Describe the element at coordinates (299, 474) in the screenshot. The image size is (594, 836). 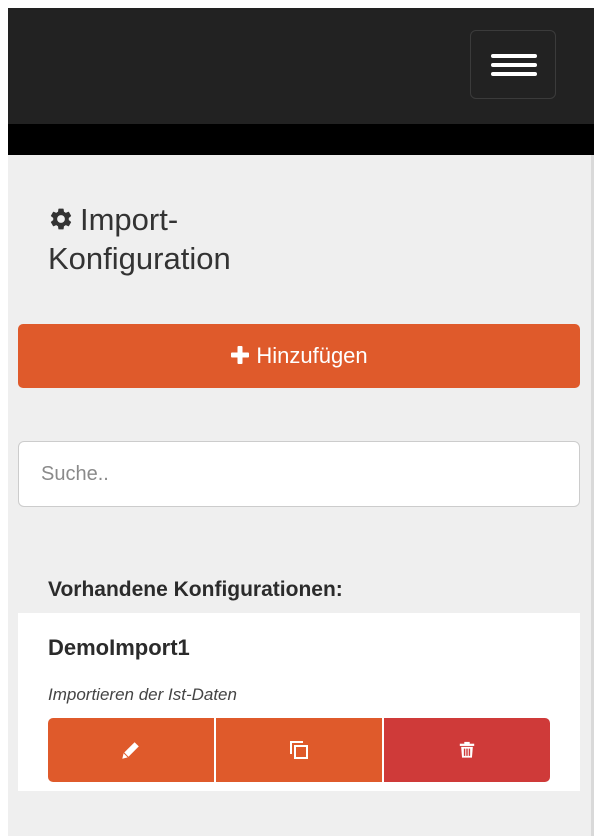
I see `search-input` at that location.